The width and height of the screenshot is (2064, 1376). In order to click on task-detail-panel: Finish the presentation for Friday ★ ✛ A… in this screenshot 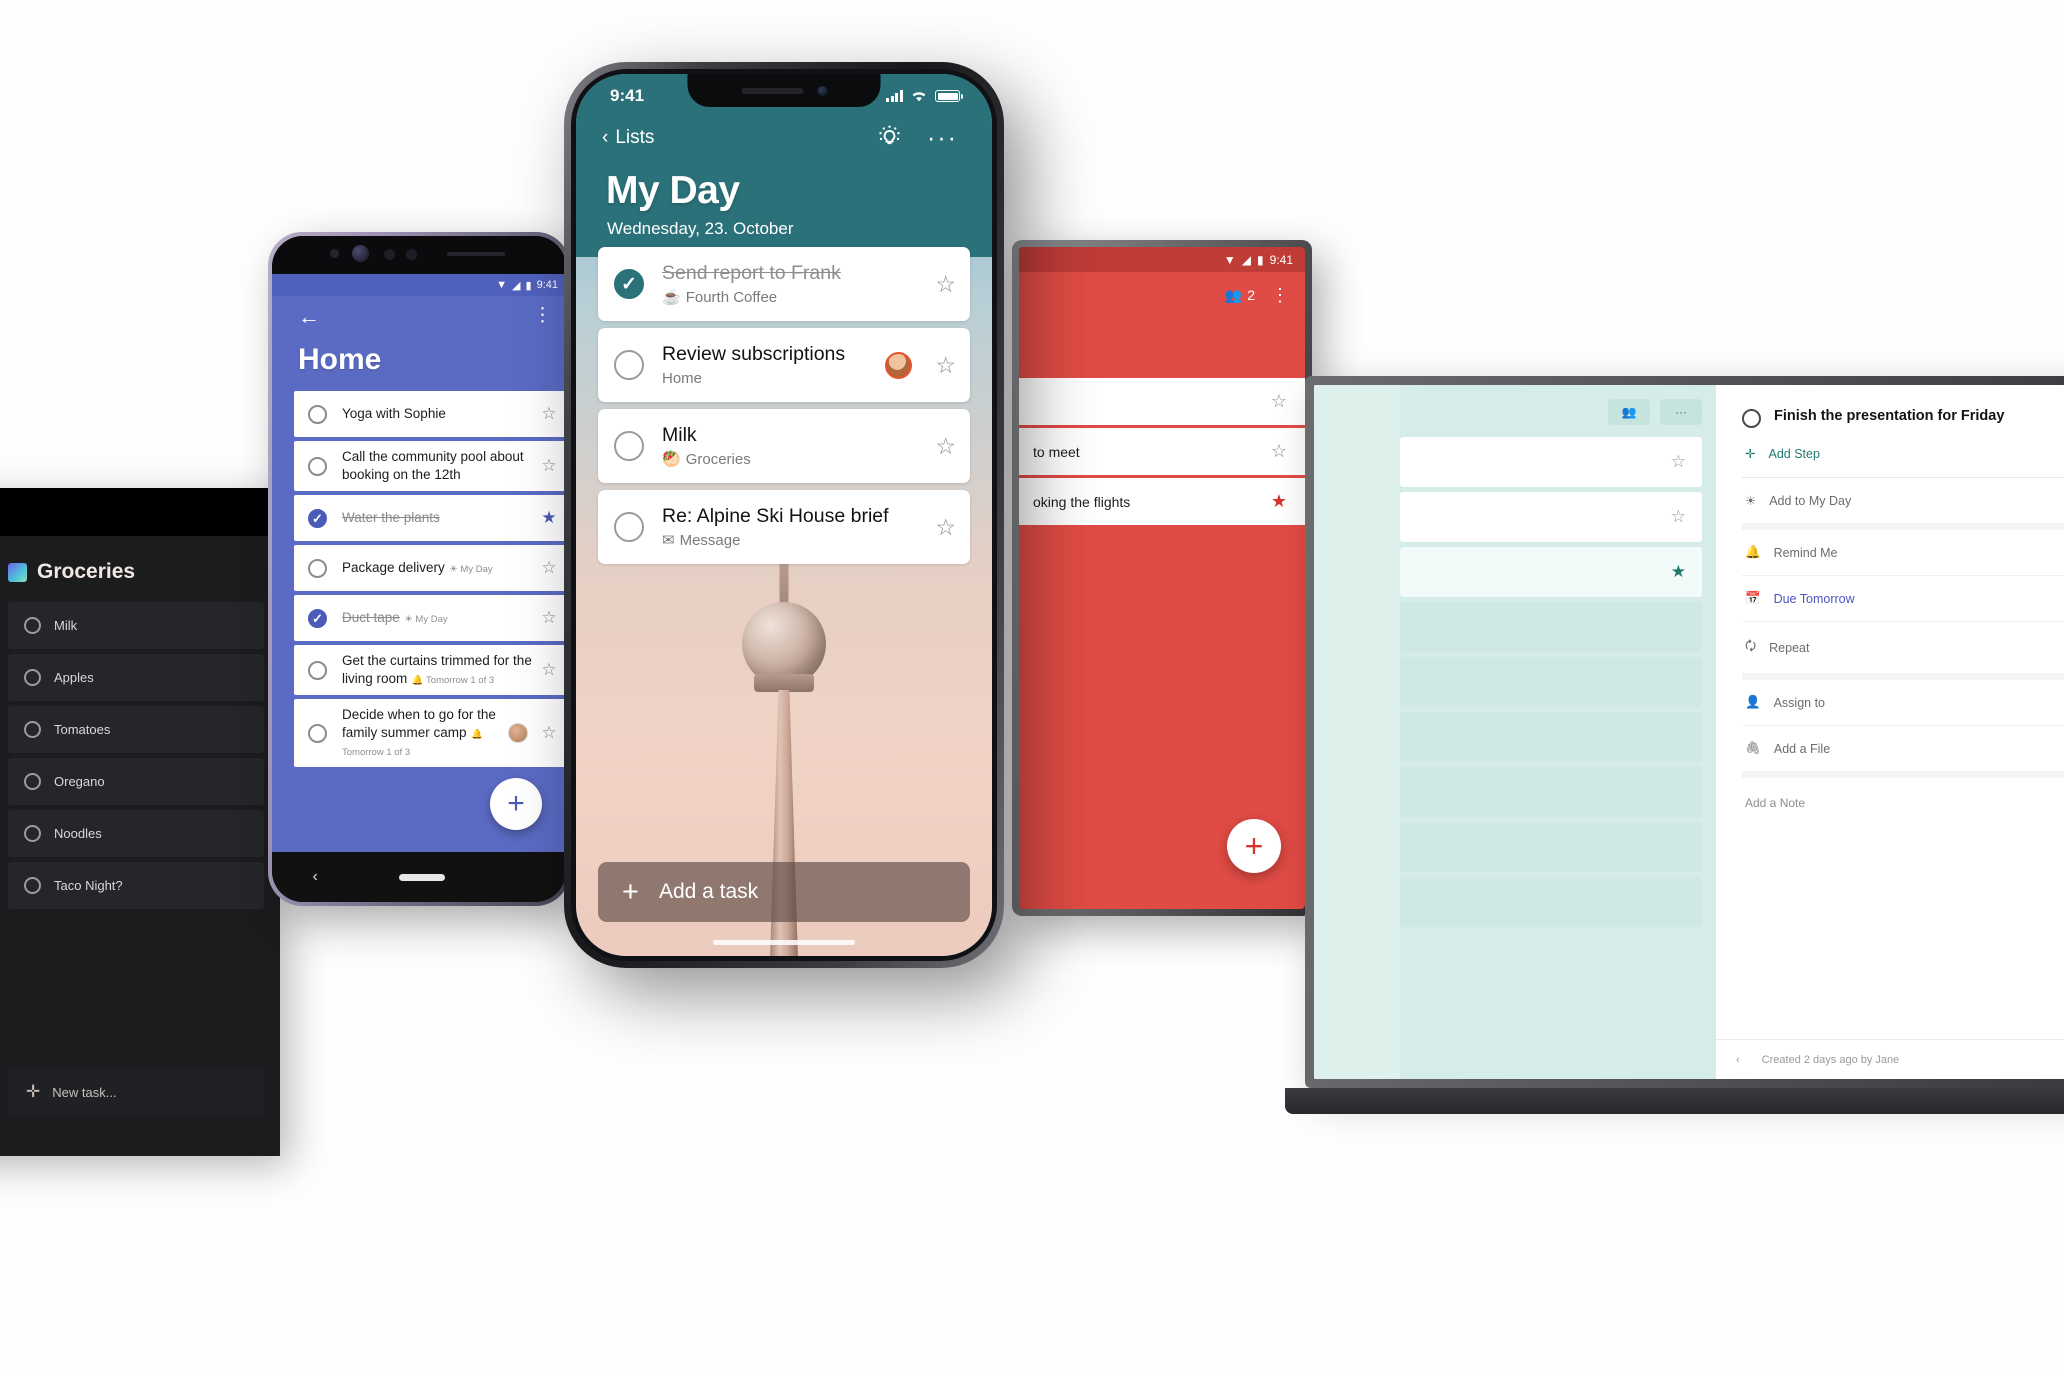, I will do `click(1890, 732)`.